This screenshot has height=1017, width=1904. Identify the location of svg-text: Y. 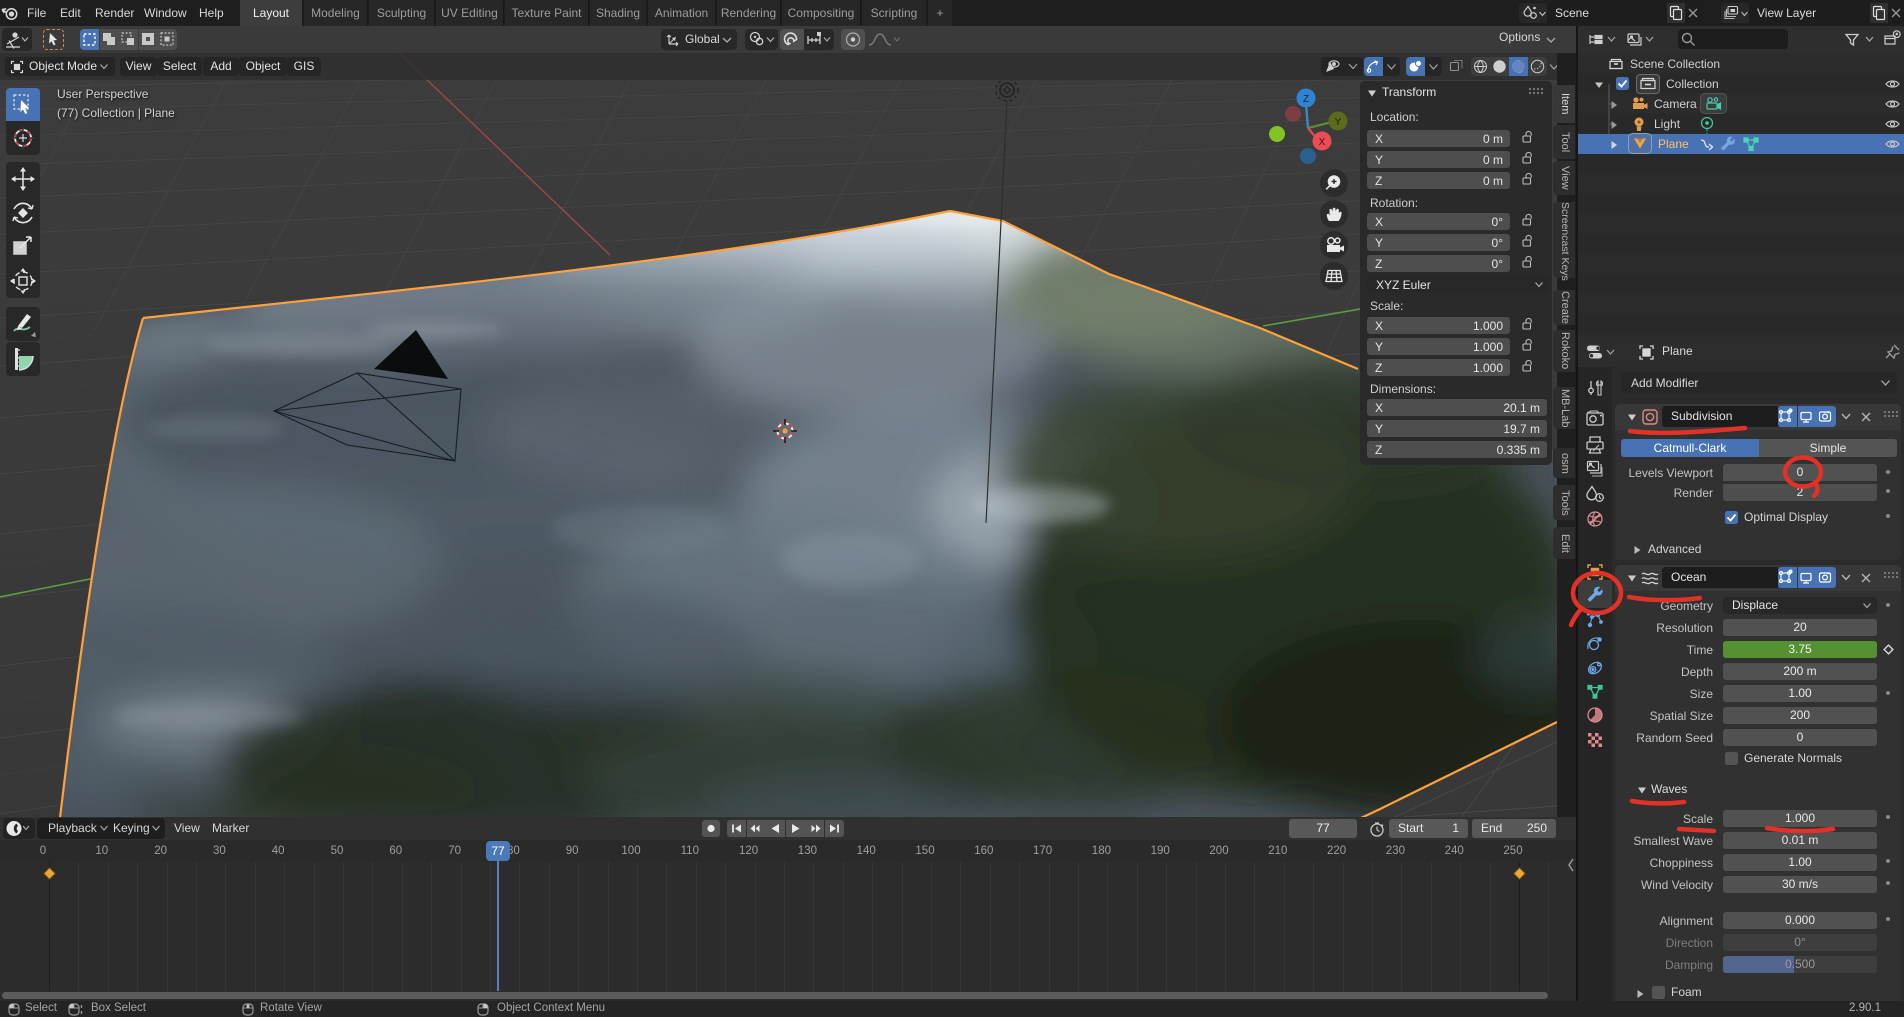
(1338, 122).